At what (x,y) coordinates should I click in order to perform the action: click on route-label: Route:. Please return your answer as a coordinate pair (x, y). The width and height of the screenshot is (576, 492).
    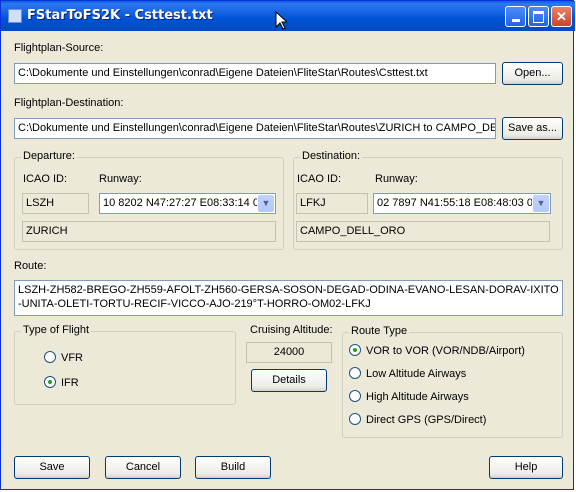
    Looking at the image, I should click on (30, 266).